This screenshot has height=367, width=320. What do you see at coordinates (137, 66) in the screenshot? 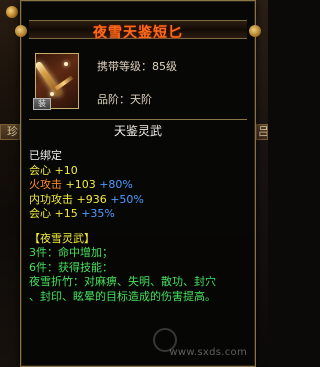
I see `carry-level: 携带等级：85级` at bounding box center [137, 66].